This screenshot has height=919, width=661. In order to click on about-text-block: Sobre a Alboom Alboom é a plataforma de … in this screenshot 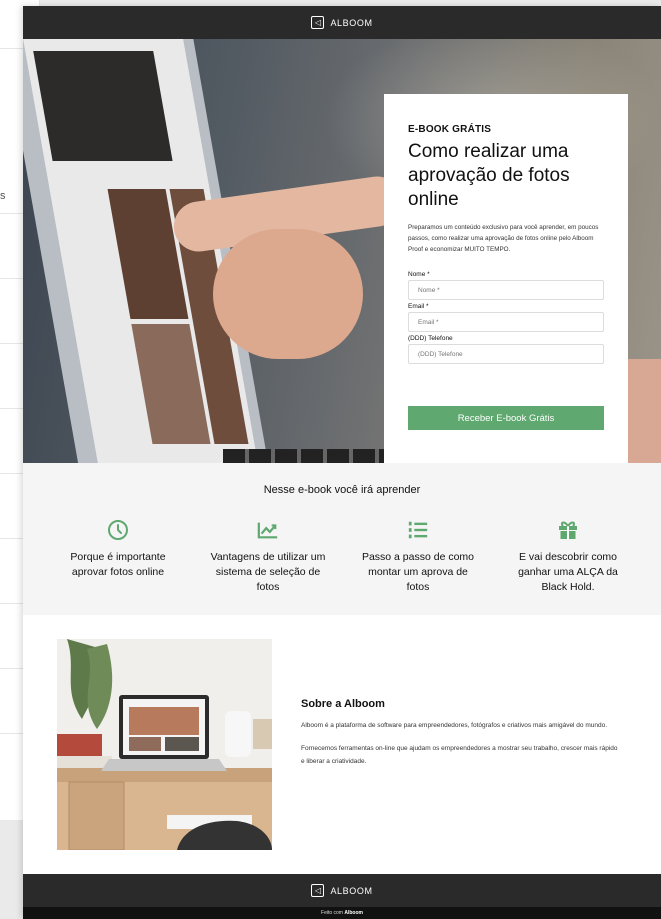, I will do `click(461, 738)`.